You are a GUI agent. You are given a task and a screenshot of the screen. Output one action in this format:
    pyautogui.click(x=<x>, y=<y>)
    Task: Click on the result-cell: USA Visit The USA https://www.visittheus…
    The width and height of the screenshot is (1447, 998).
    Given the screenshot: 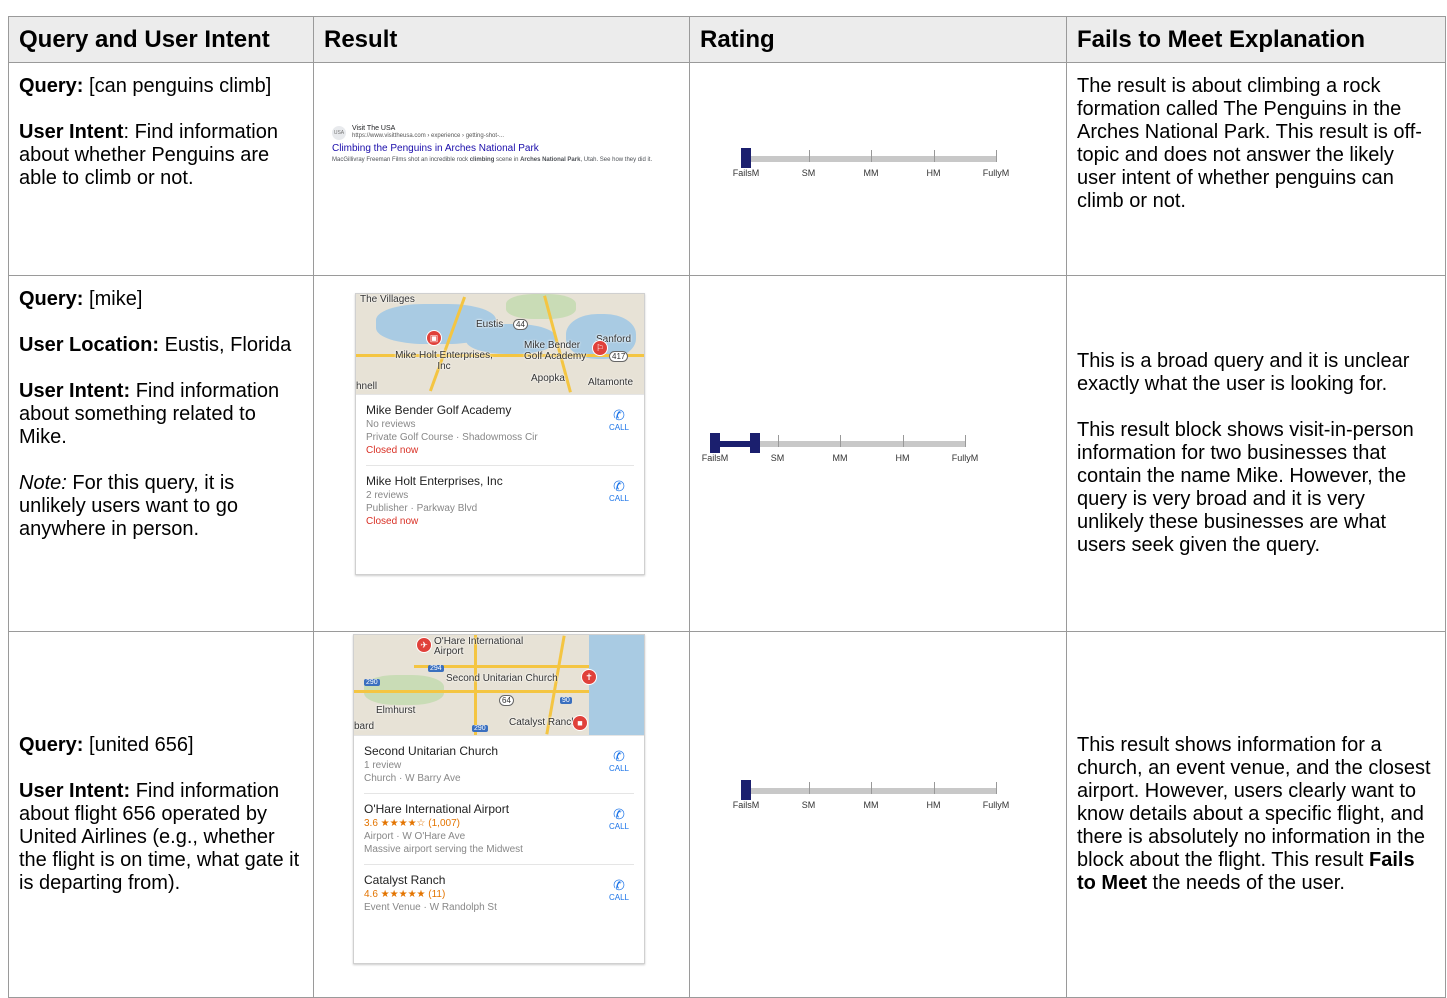 What is the action you would take?
    pyautogui.click(x=501, y=169)
    